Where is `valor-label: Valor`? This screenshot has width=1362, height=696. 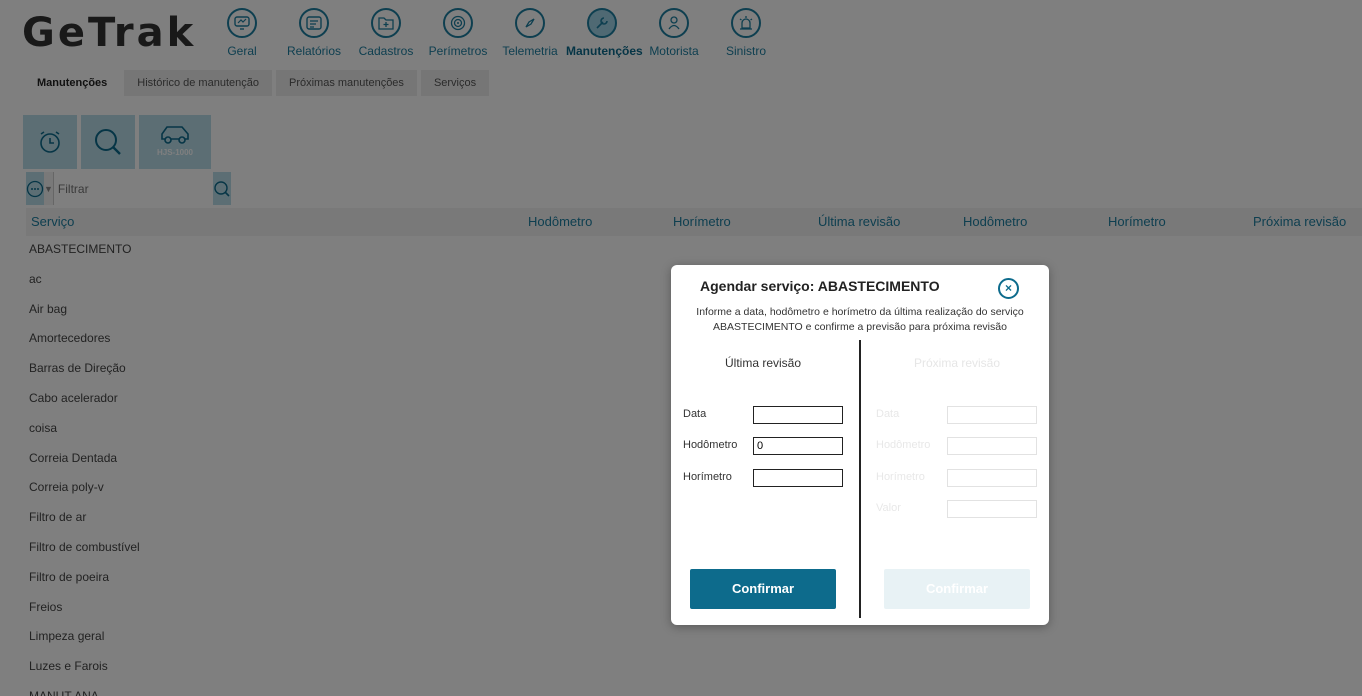
valor-label: Valor is located at coordinates (888, 508).